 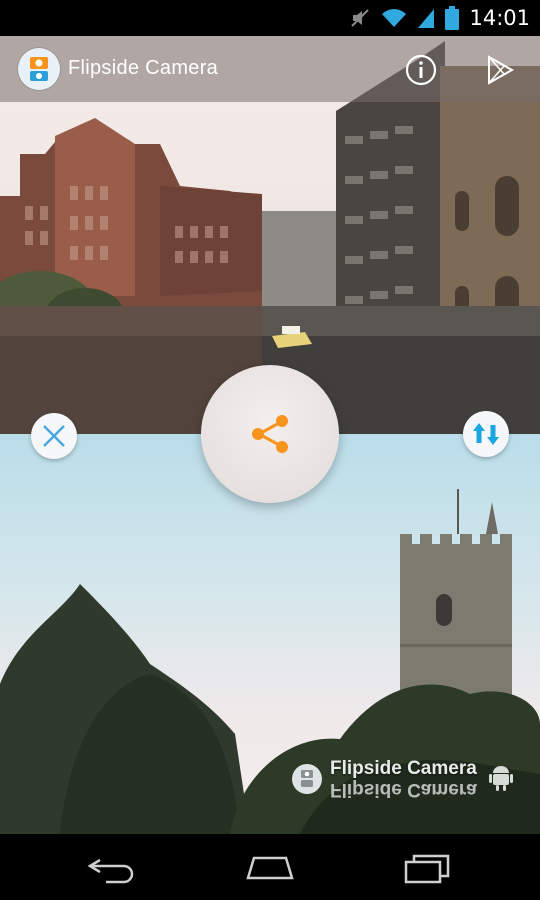 I want to click on info-button, so click(x=421, y=70).